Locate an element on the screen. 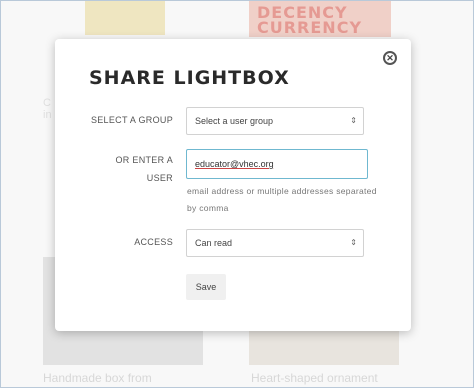 The image size is (474, 388). group-label: SELECT A GROUP is located at coordinates (131, 120).